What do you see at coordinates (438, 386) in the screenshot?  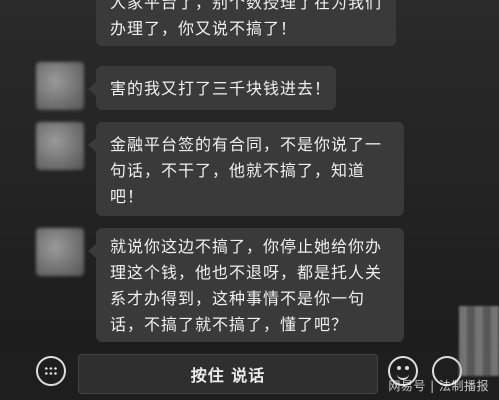 I see `watermark: 网易号 | 法制播报` at bounding box center [438, 386].